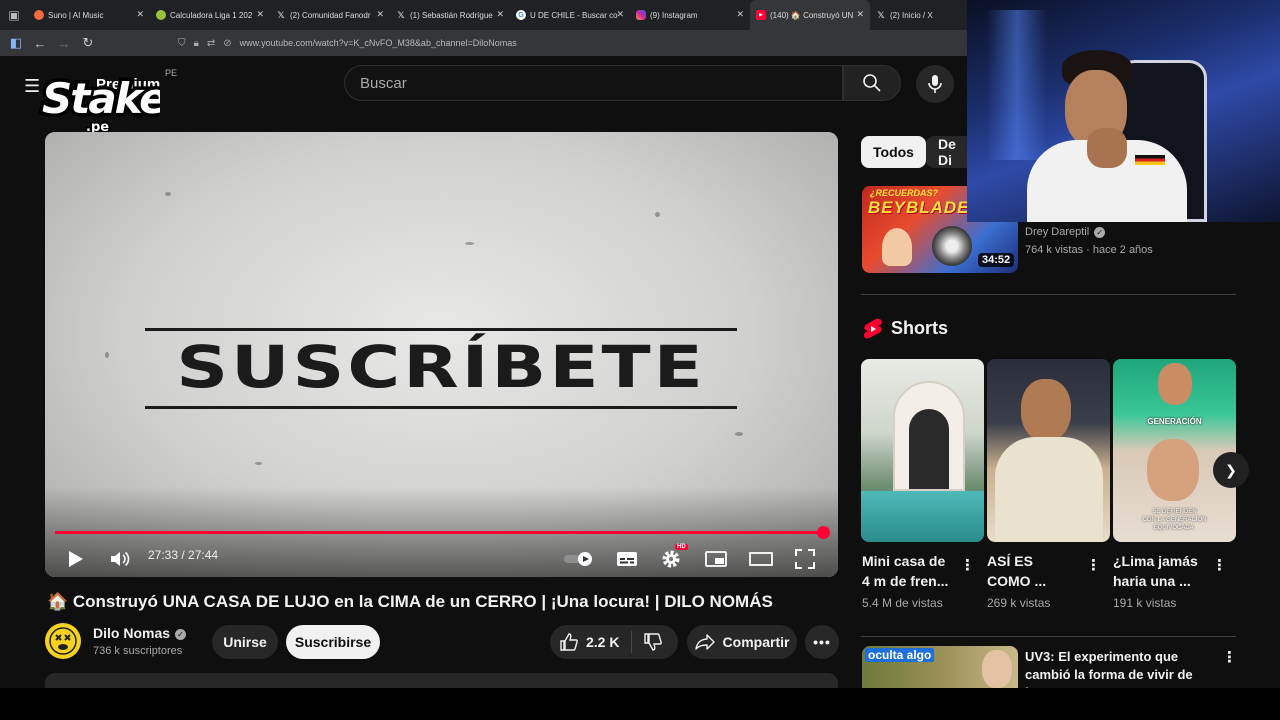 The width and height of the screenshot is (1280, 720). I want to click on reload-icon: ↻, so click(88, 43).